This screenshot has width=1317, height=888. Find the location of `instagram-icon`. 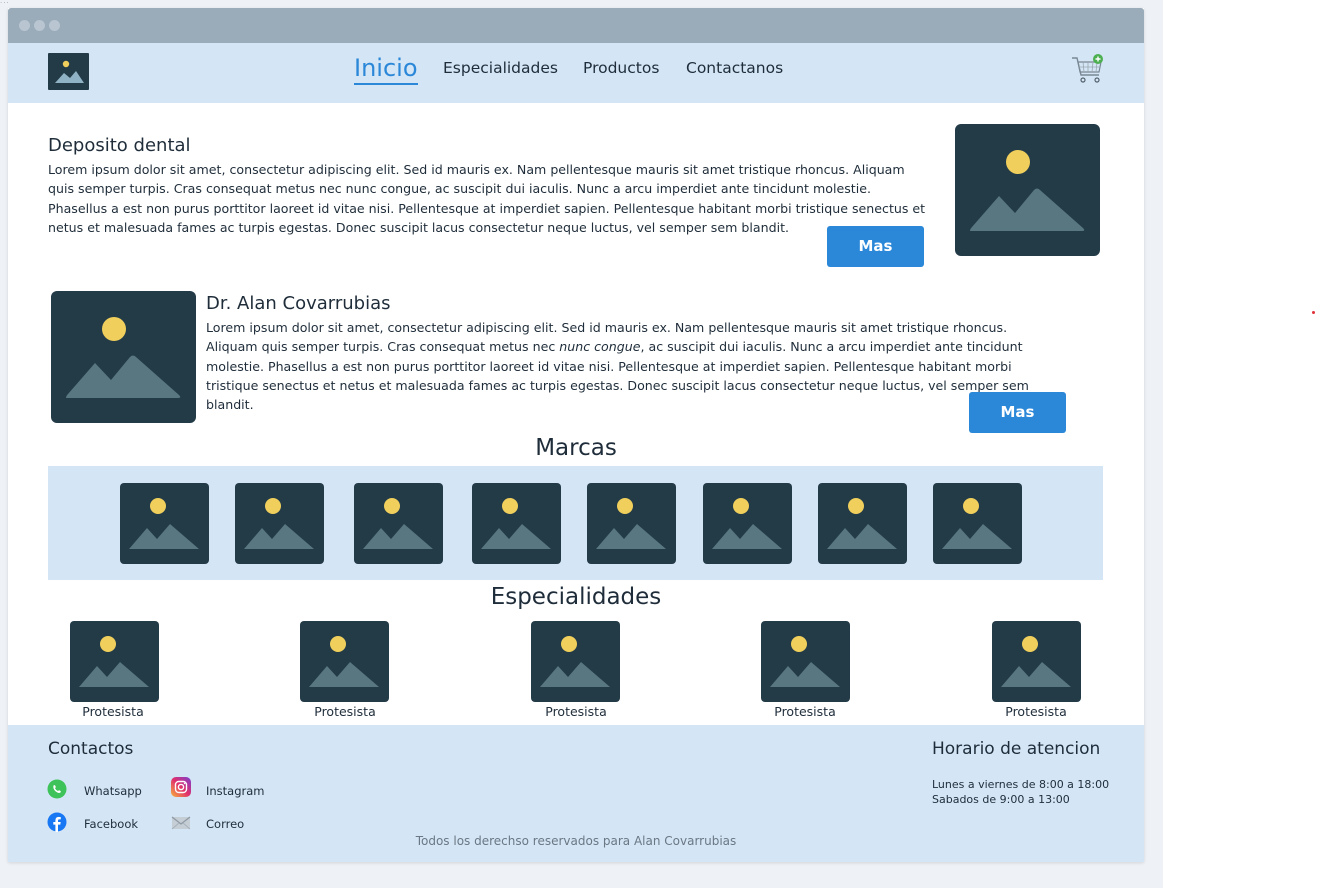

instagram-icon is located at coordinates (181, 787).